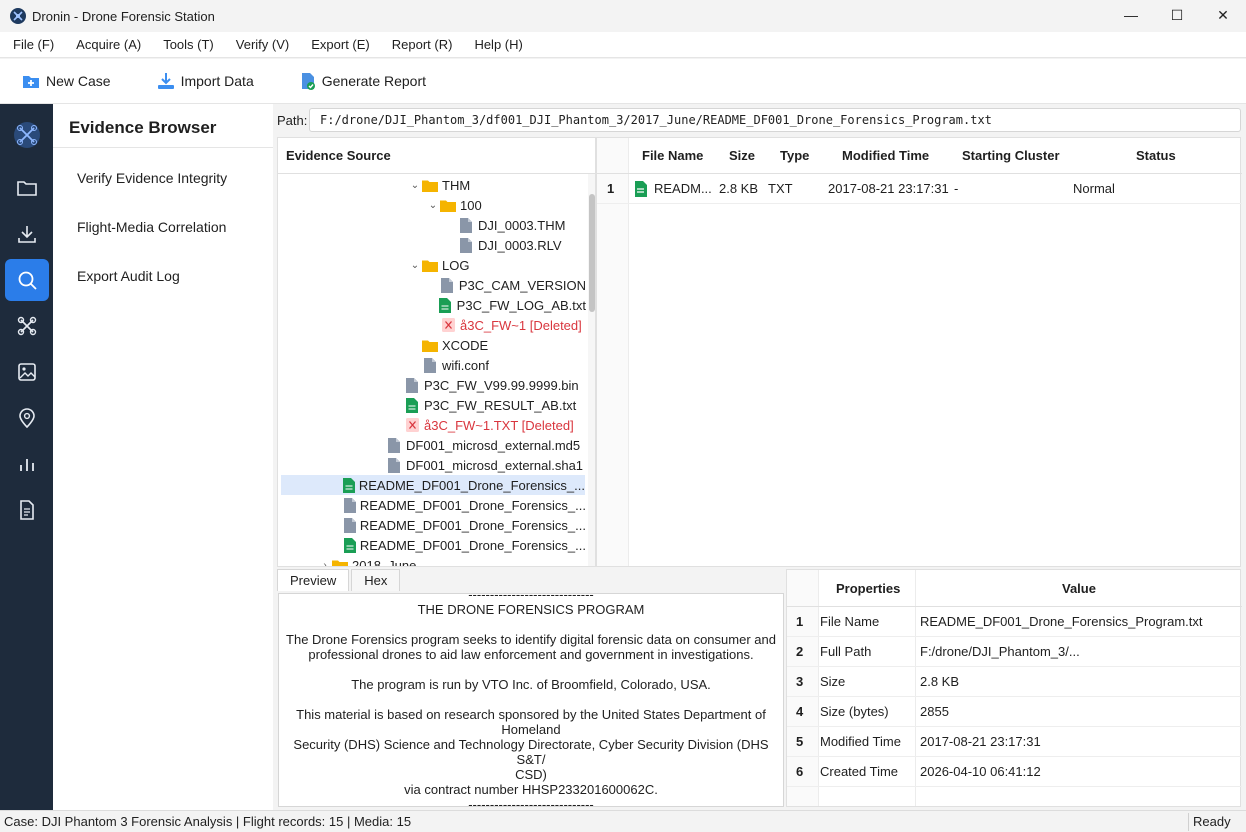 Image resolution: width=1246 pixels, height=832 pixels. Describe the element at coordinates (846, 651) in the screenshot. I see `property-name: Full Path` at that location.